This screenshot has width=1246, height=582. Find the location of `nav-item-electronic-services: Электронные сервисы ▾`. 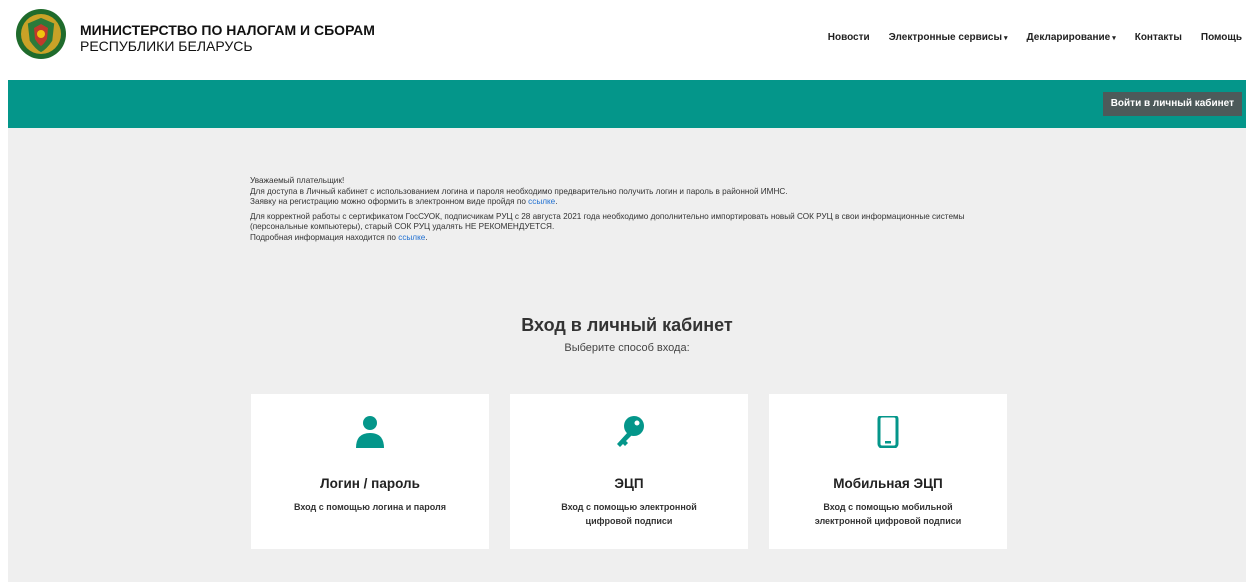

nav-item-electronic-services: Электронные сервисы ▾ is located at coordinates (948, 37).